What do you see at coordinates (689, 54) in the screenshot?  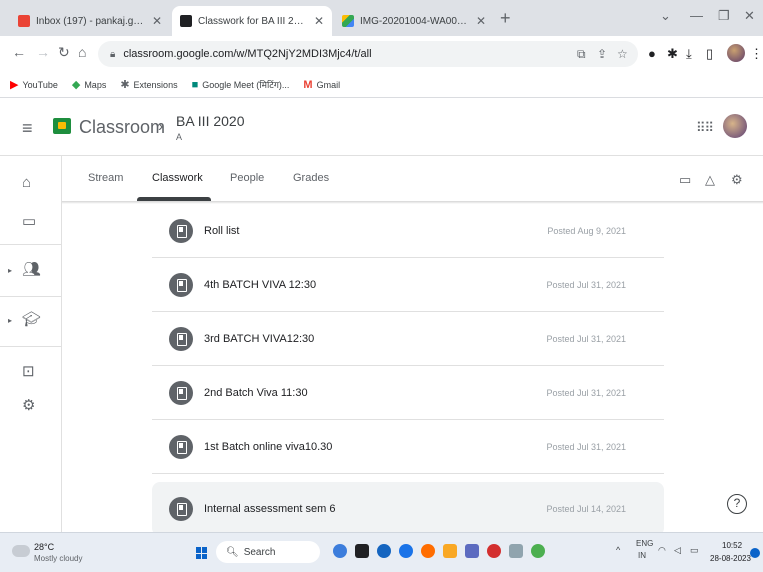 I see `download-icon: ⤓` at bounding box center [689, 54].